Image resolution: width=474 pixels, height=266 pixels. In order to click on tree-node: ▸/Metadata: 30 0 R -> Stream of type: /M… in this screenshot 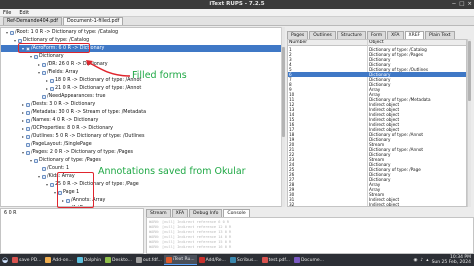, I will do `click(83, 112)`.